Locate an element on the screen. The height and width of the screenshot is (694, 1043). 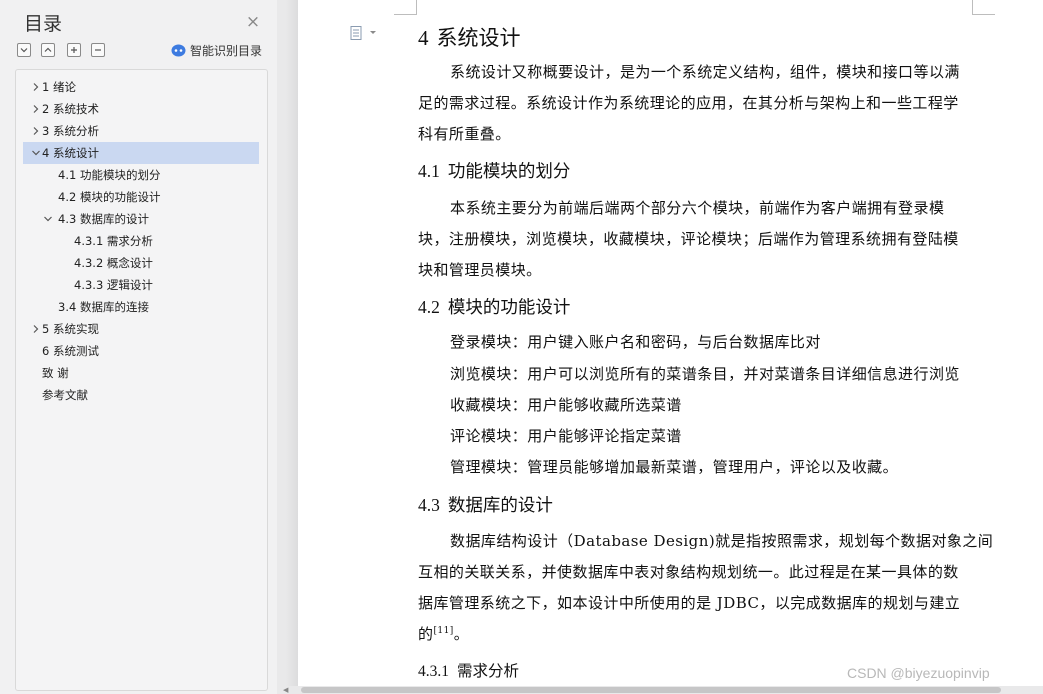
heading-text: 模块的功能设计 is located at coordinates (509, 308).